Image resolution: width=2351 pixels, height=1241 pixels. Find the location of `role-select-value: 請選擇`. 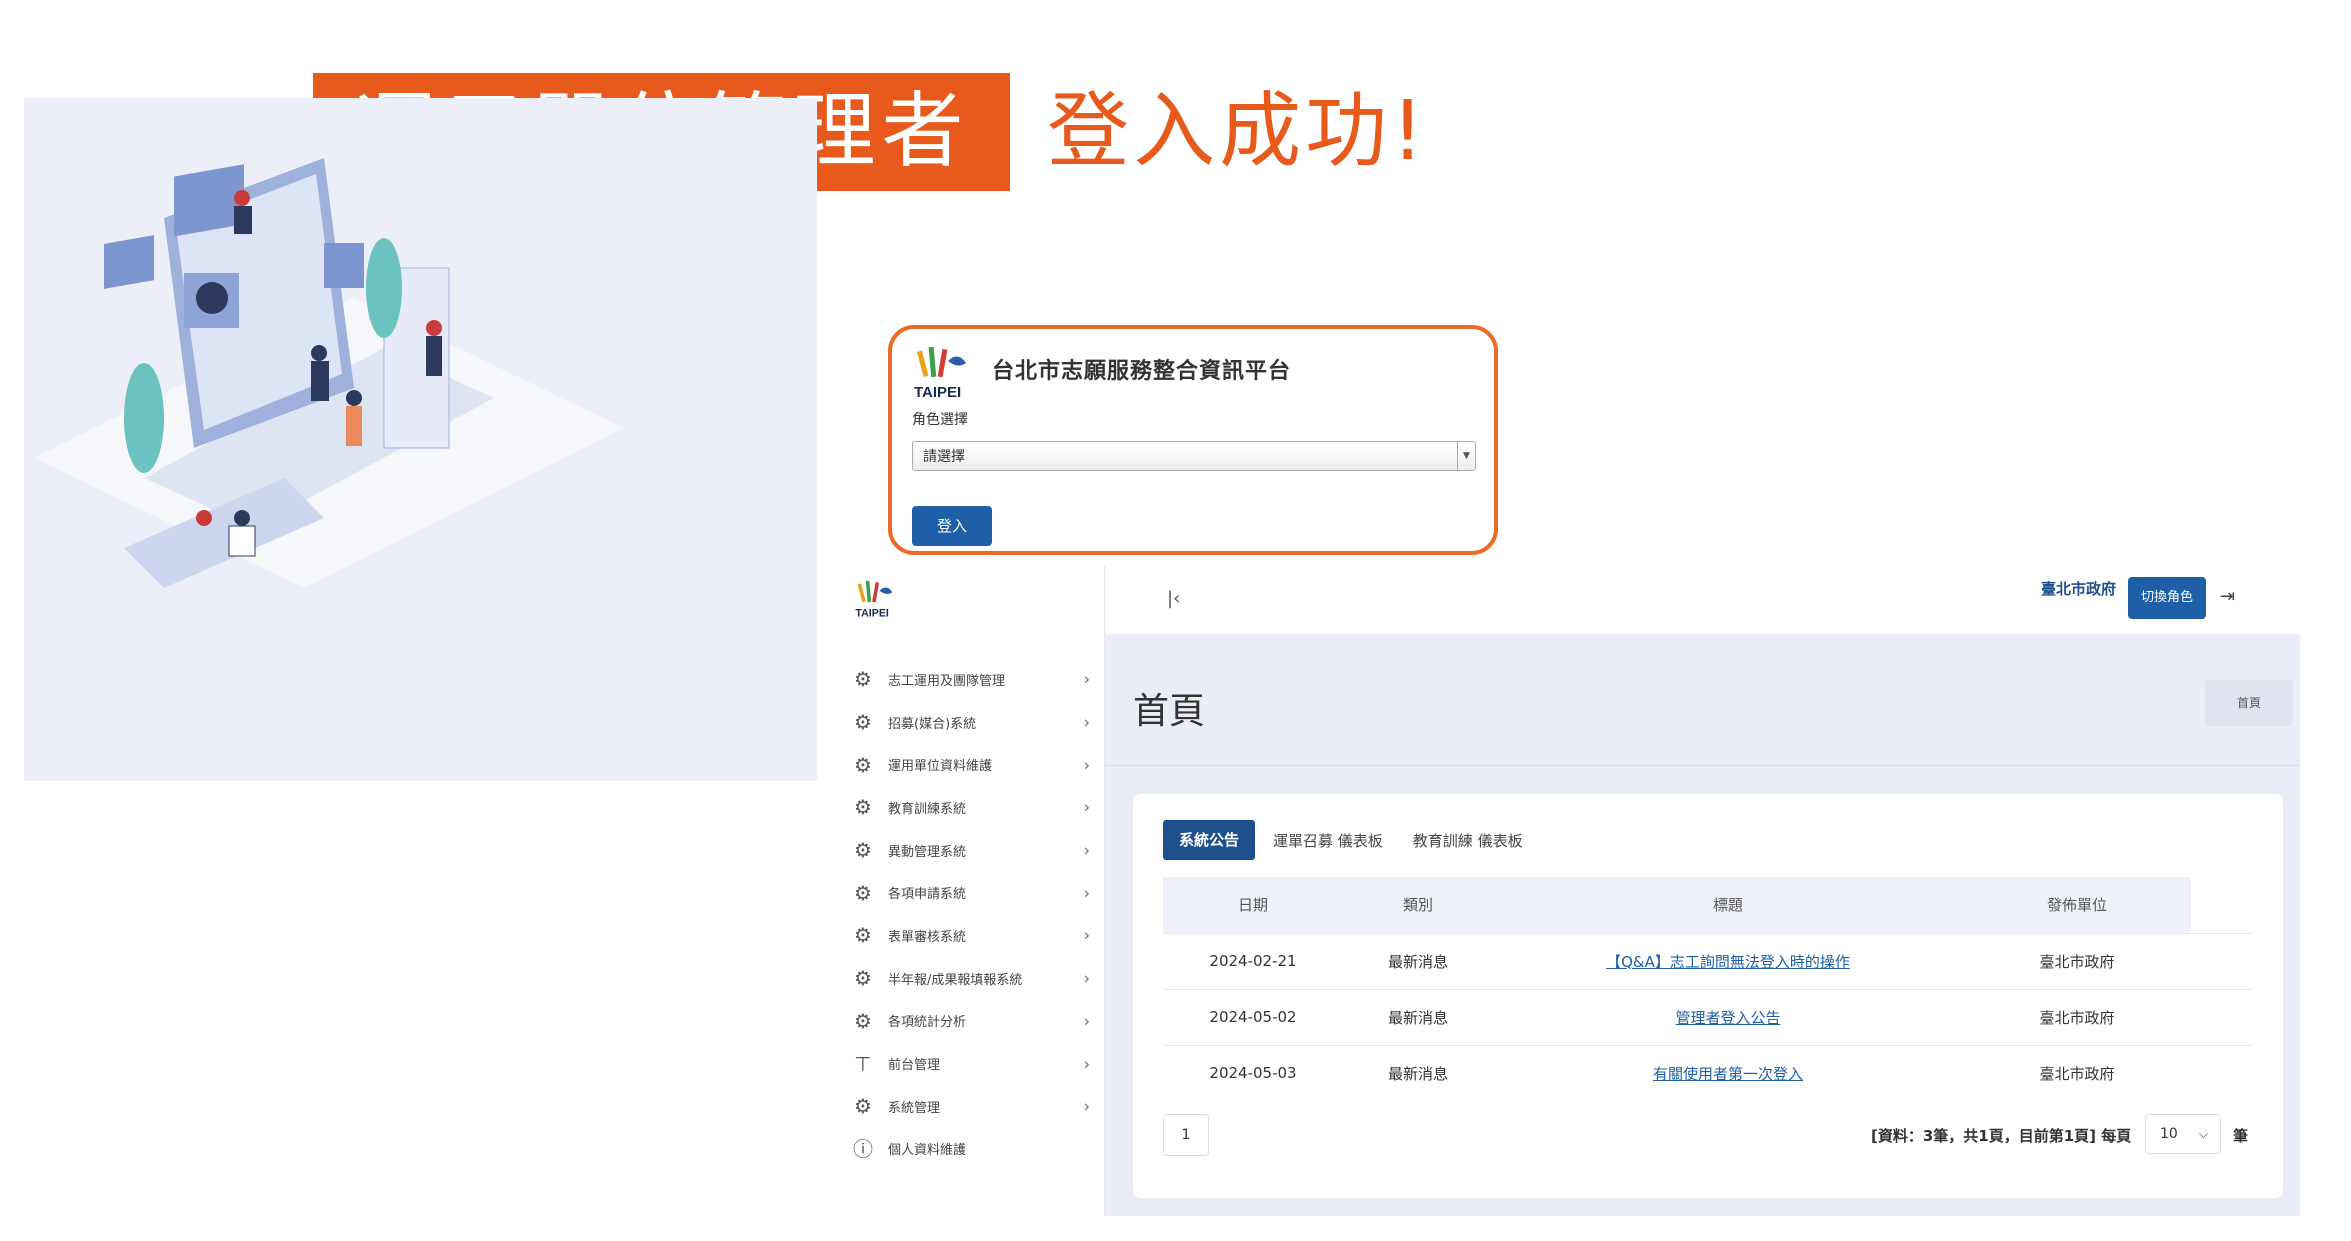

role-select-value: 請選擇 is located at coordinates (944, 457).